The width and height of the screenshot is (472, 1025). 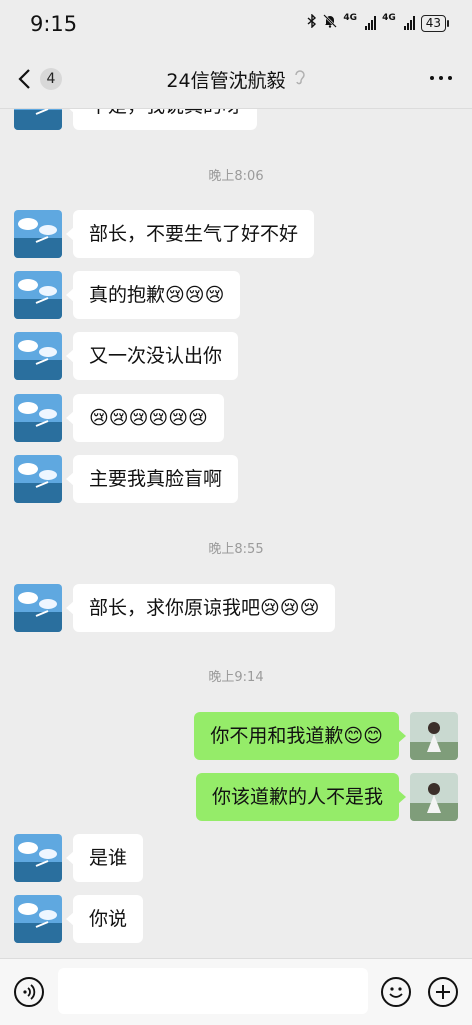 I want to click on input-bar, so click(x=236, y=991).